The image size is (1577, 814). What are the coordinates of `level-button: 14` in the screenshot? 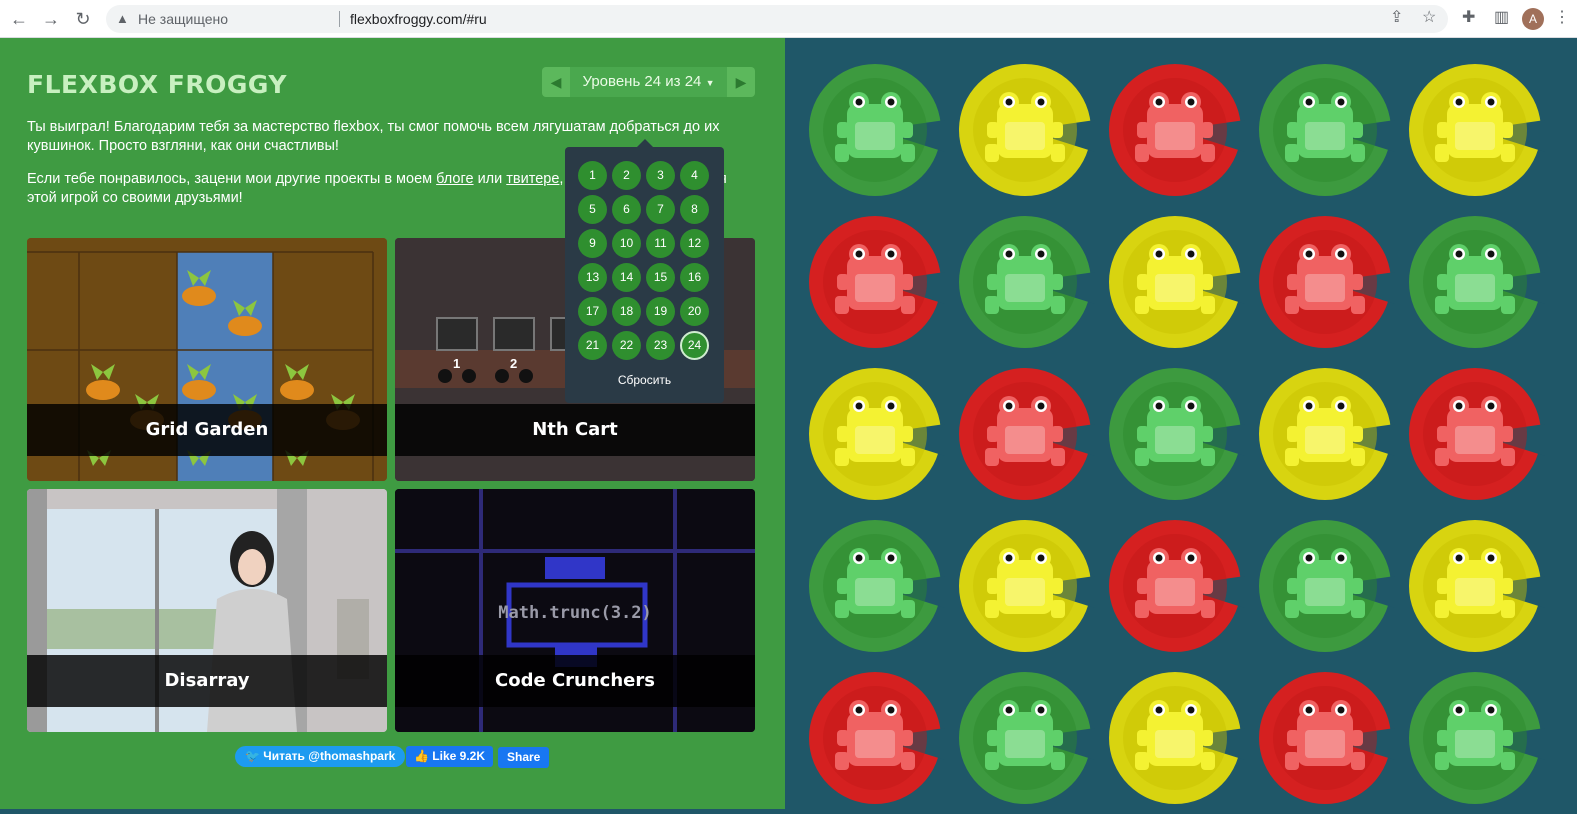 It's located at (626, 277).